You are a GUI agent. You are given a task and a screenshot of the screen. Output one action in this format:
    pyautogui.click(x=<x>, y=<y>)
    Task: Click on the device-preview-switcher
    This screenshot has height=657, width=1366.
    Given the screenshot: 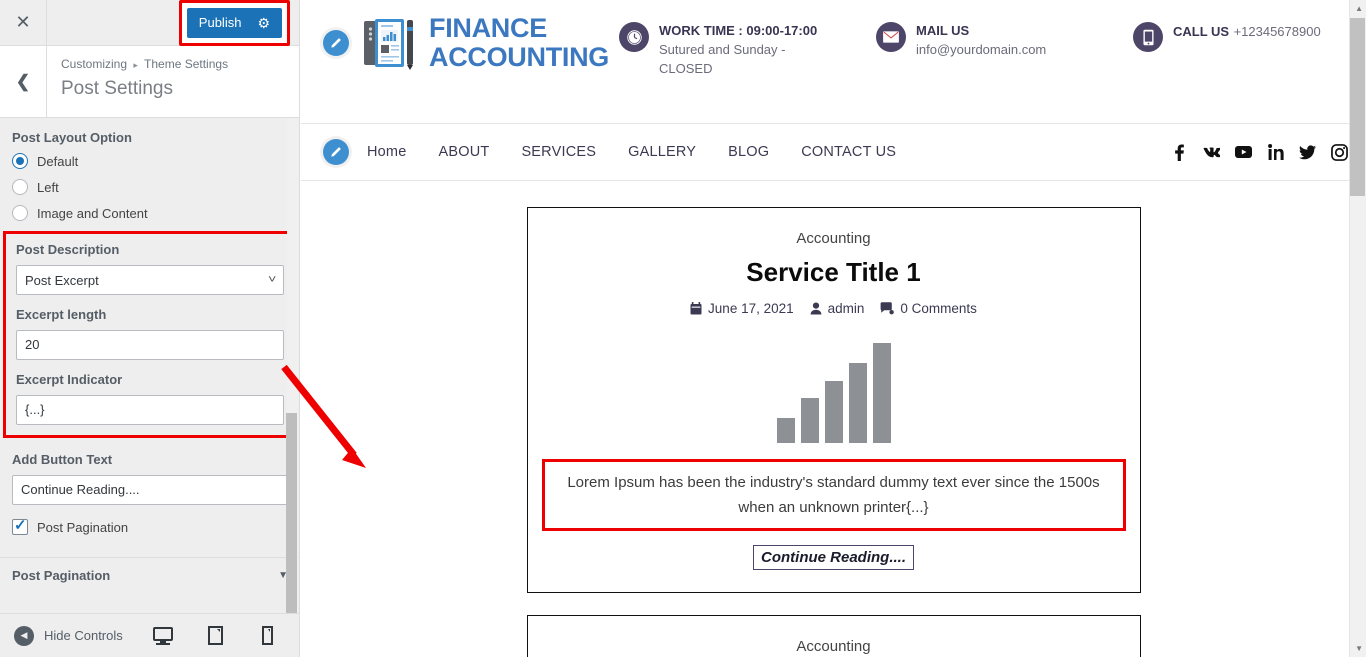 What is the action you would take?
    pyautogui.click(x=215, y=636)
    